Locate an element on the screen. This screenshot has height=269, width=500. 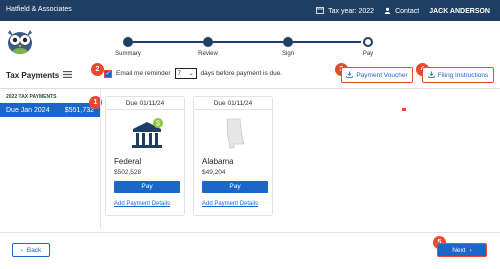
sidebar-item-amount: $551,732 is located at coordinates (79, 110).